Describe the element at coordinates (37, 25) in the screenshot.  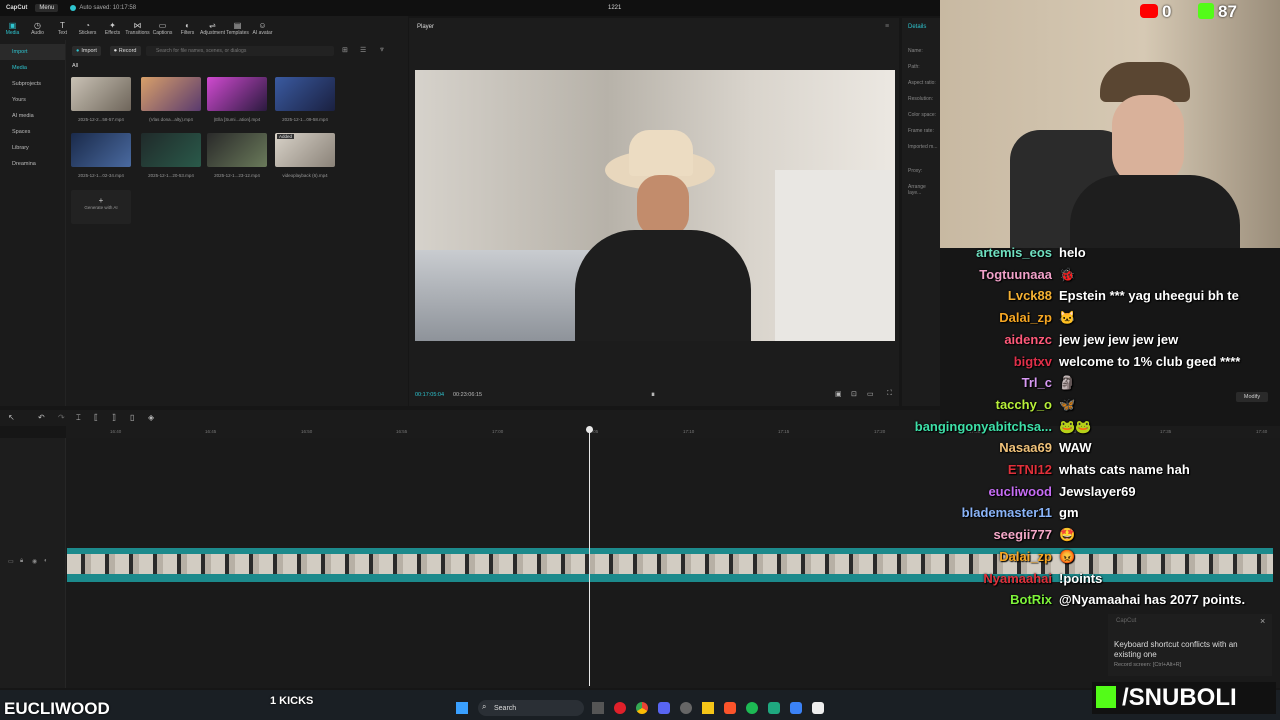
I see `audio-icon: ◷` at that location.